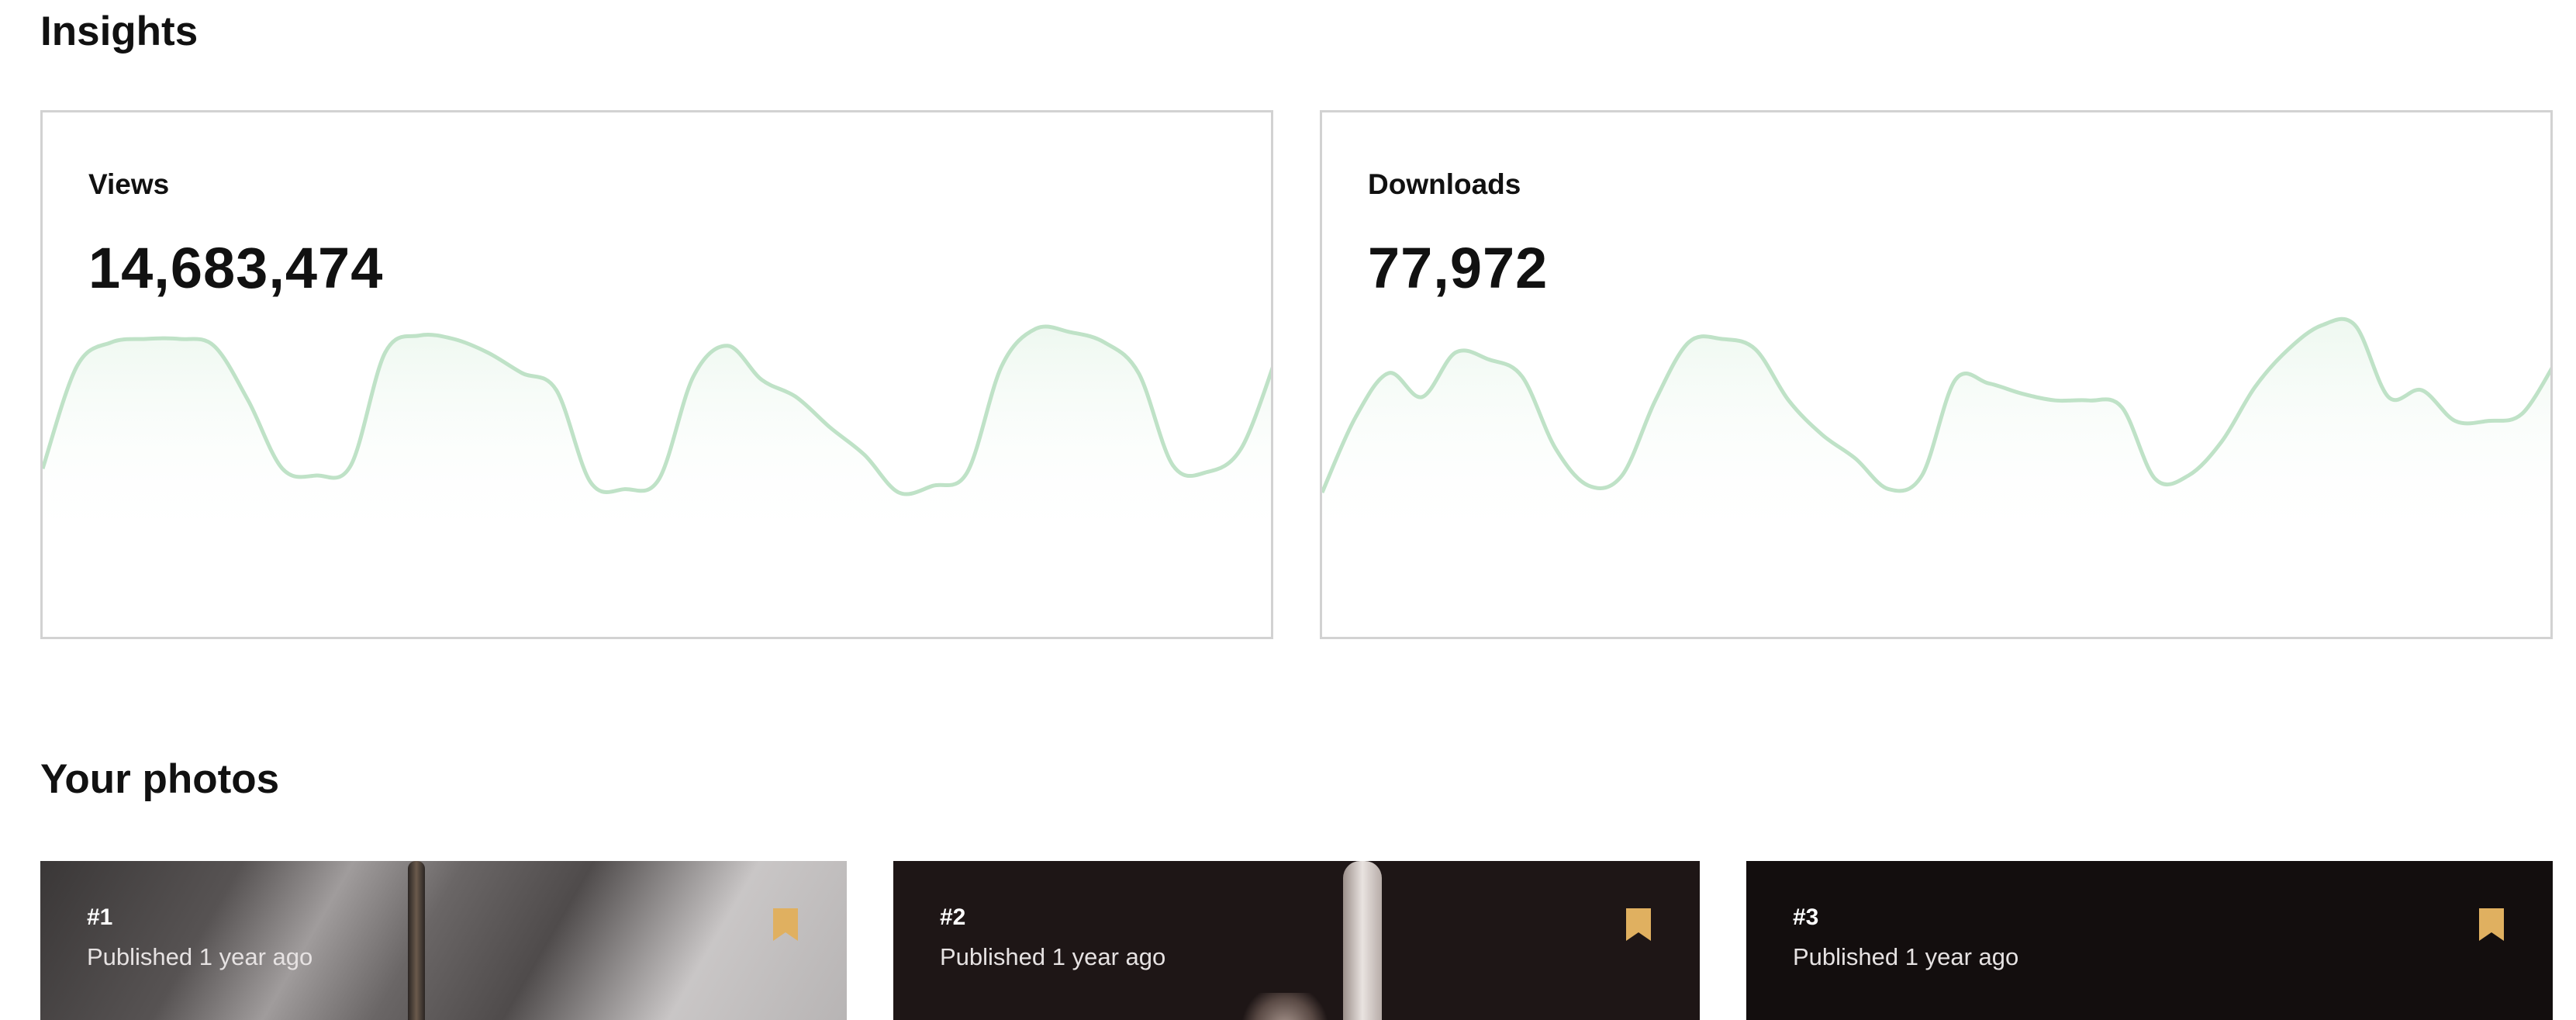  Describe the element at coordinates (2149, 940) in the screenshot. I see `photo-card-3: #3 Published 1 year ago` at that location.